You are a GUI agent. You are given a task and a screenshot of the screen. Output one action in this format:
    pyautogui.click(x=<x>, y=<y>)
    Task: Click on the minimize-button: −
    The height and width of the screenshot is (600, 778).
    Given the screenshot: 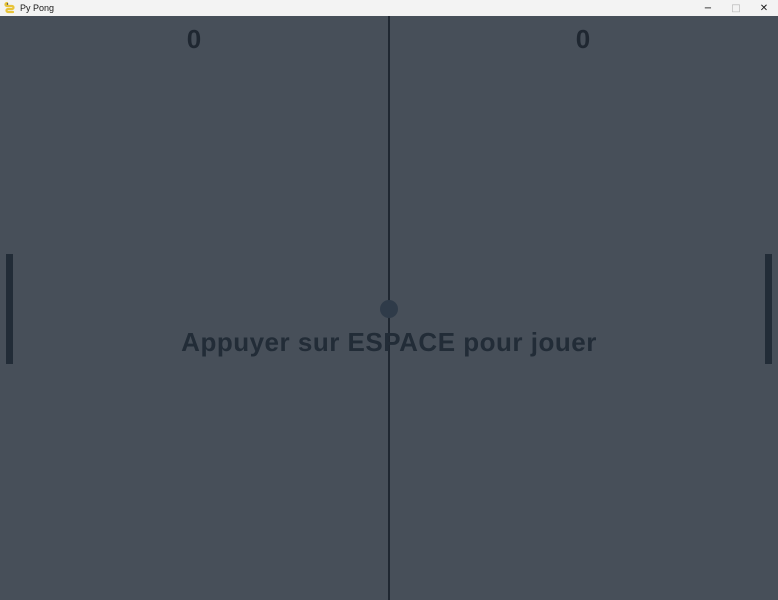 What is the action you would take?
    pyautogui.click(x=708, y=8)
    